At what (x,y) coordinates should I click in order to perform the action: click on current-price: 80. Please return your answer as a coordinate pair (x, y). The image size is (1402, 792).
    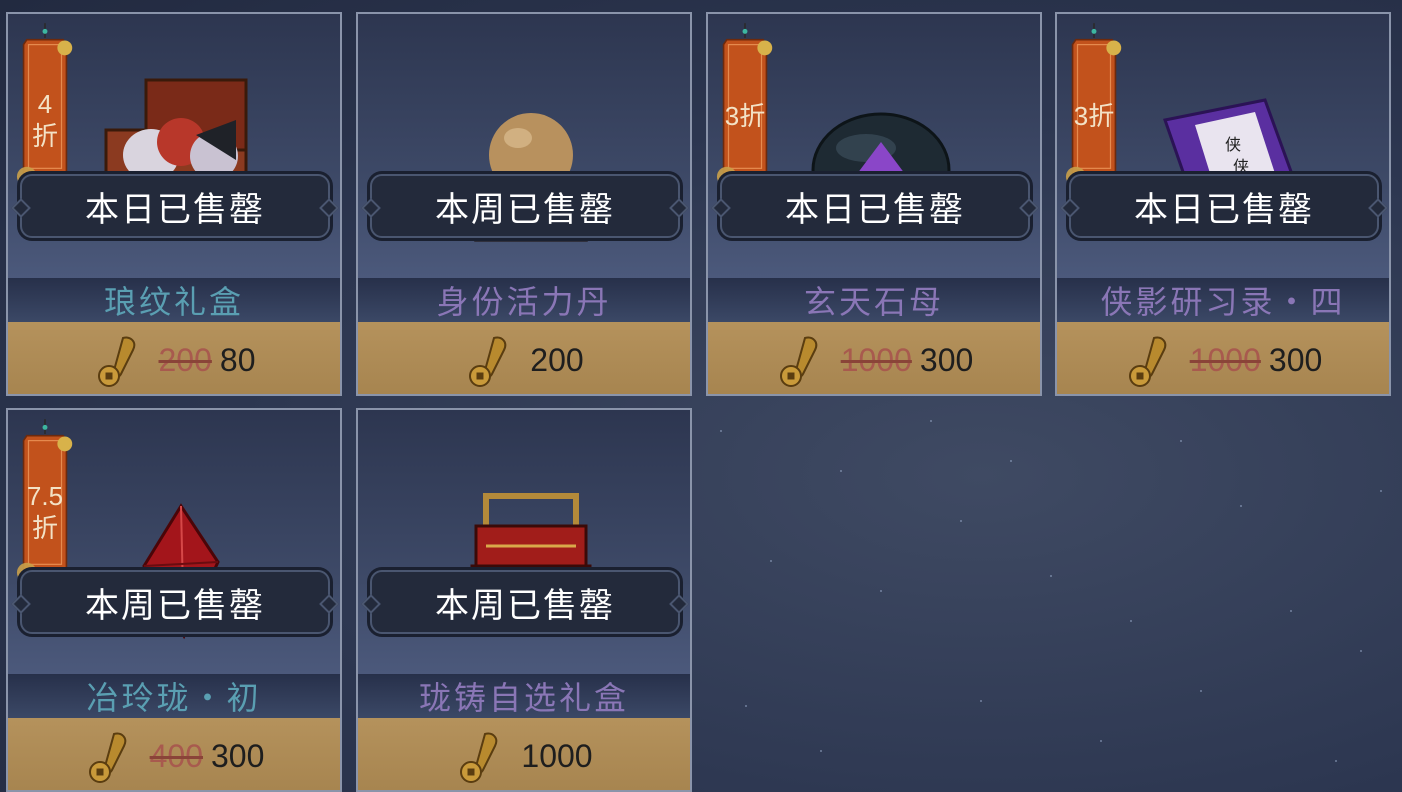
    Looking at the image, I should click on (237, 359).